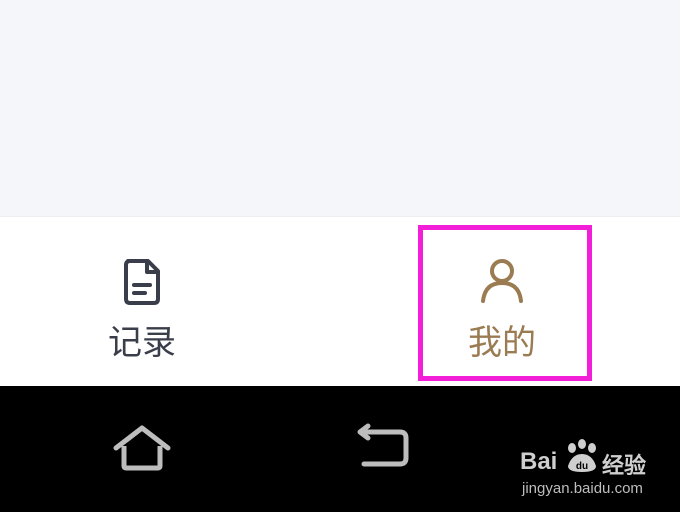 Image resolution: width=680 pixels, height=512 pixels. I want to click on watermark-brand-text: Bai, so click(539, 461).